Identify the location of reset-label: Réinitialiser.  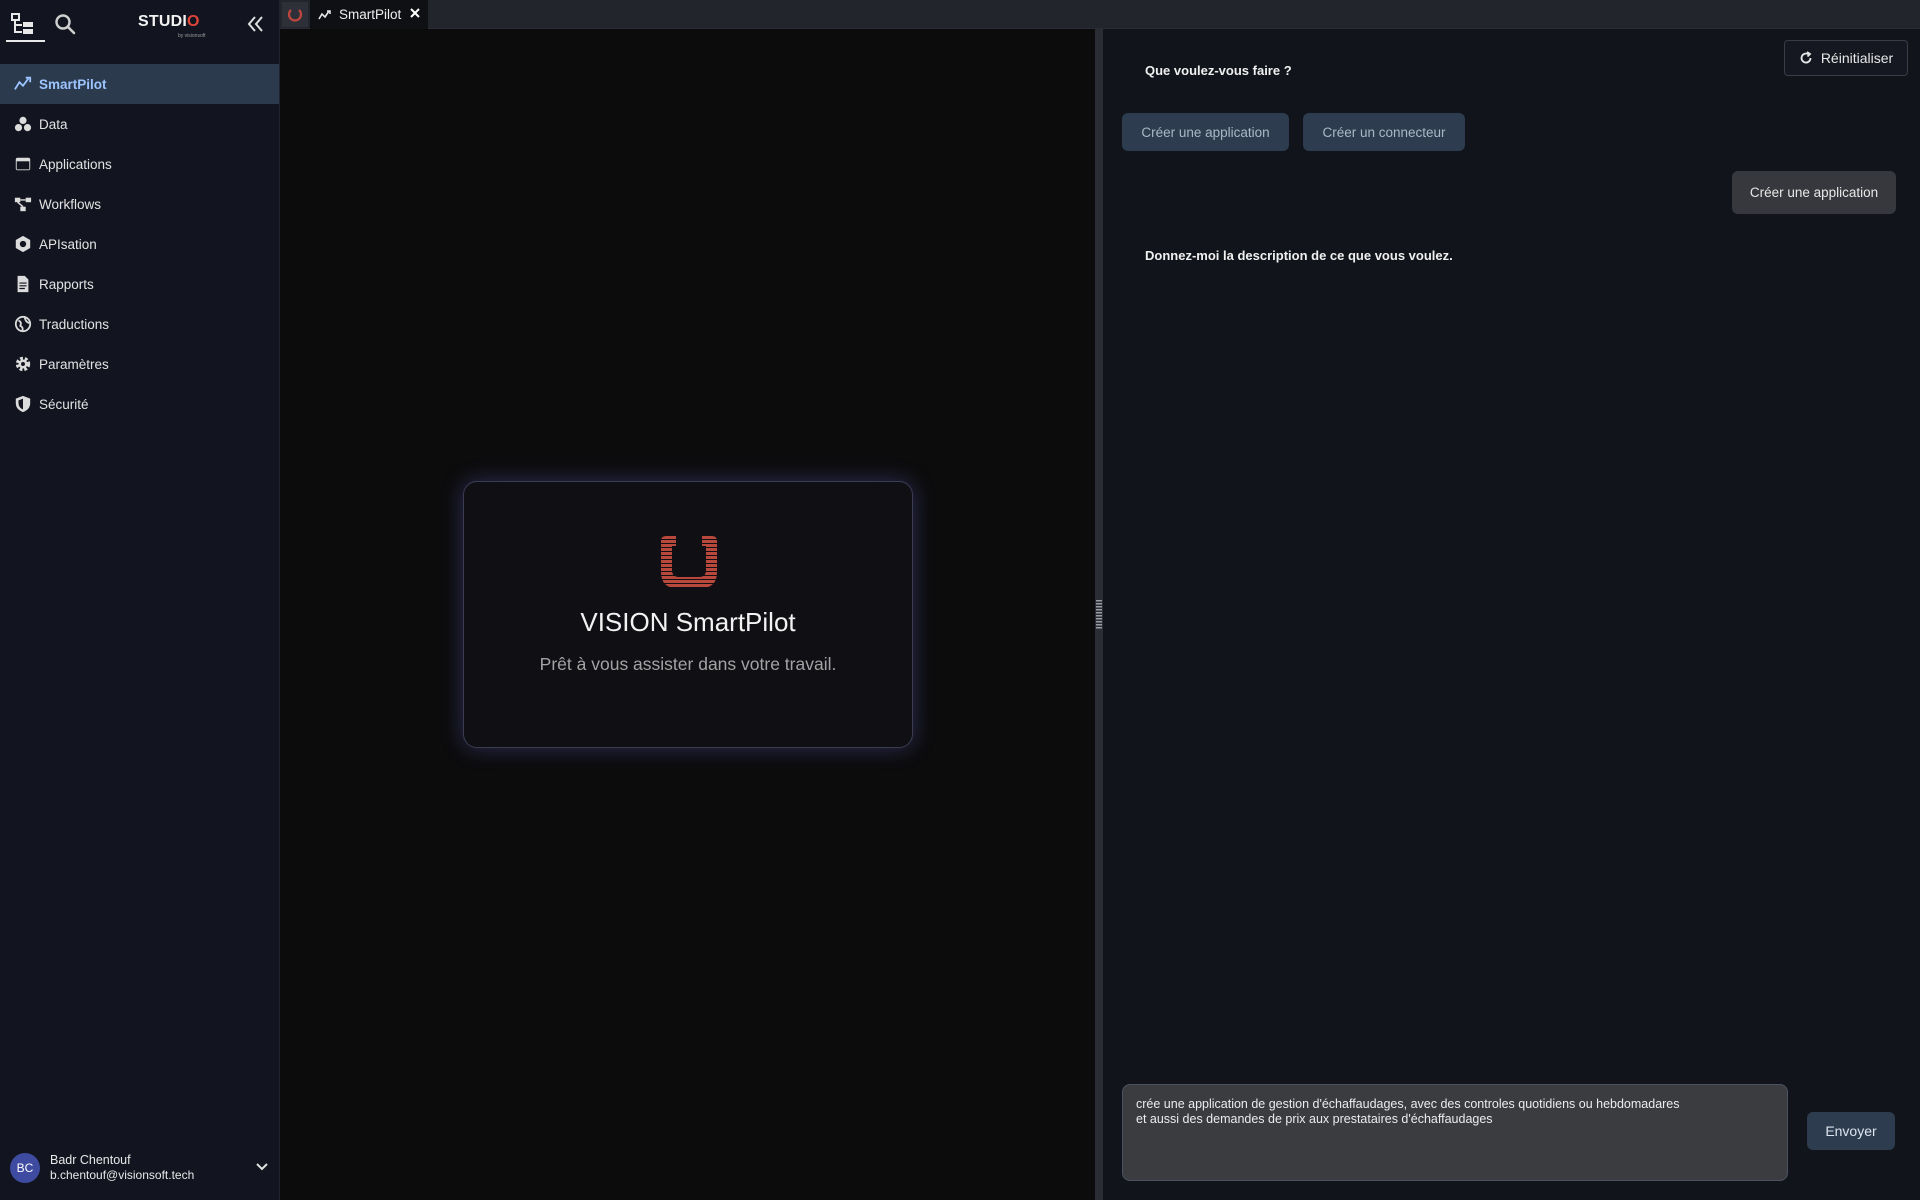
(1857, 58).